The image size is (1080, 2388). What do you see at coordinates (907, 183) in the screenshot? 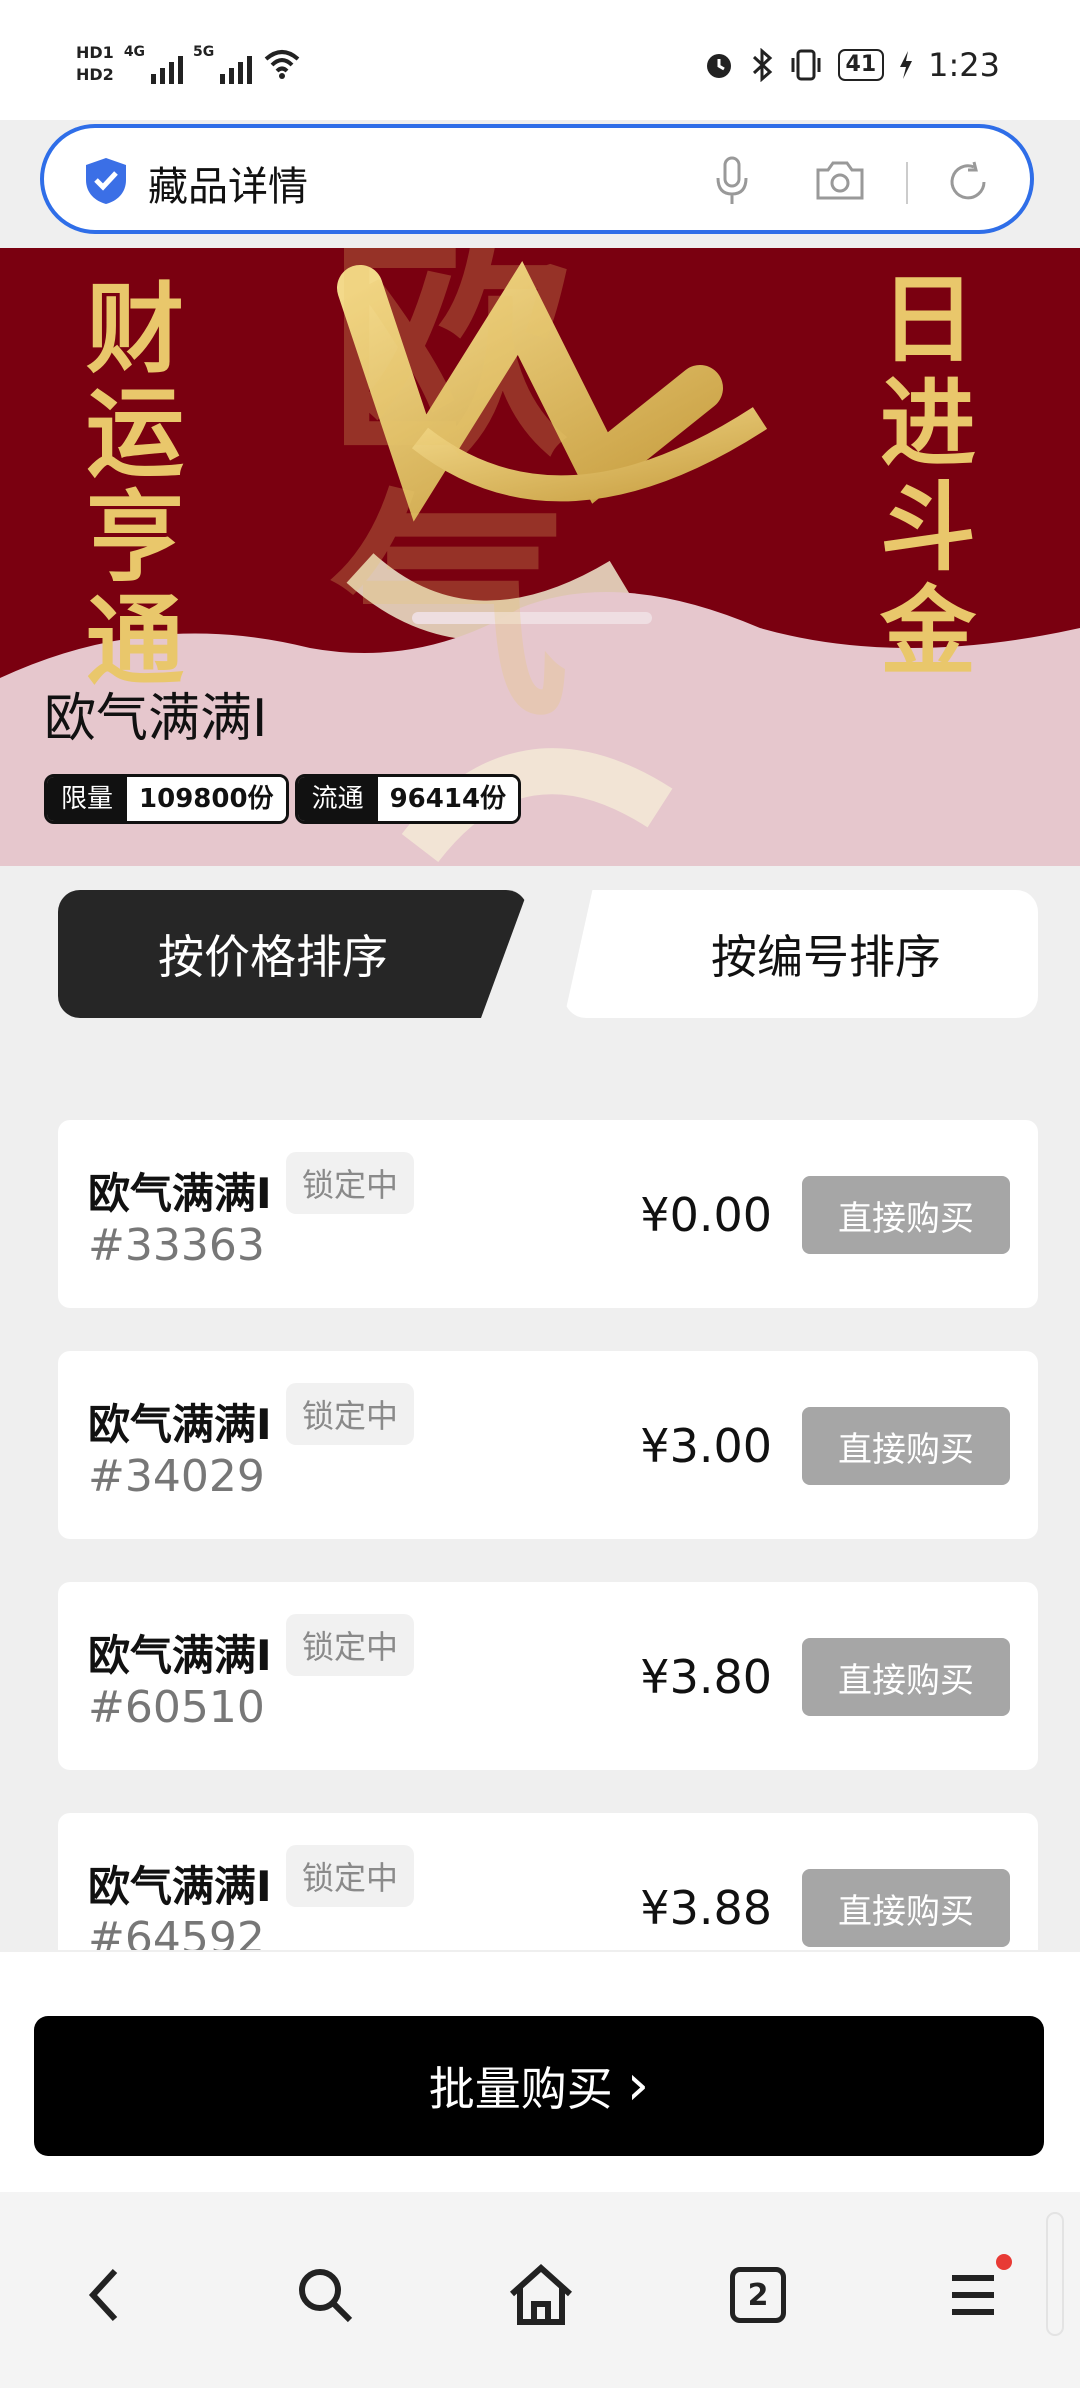
I see `search-divider` at bounding box center [907, 183].